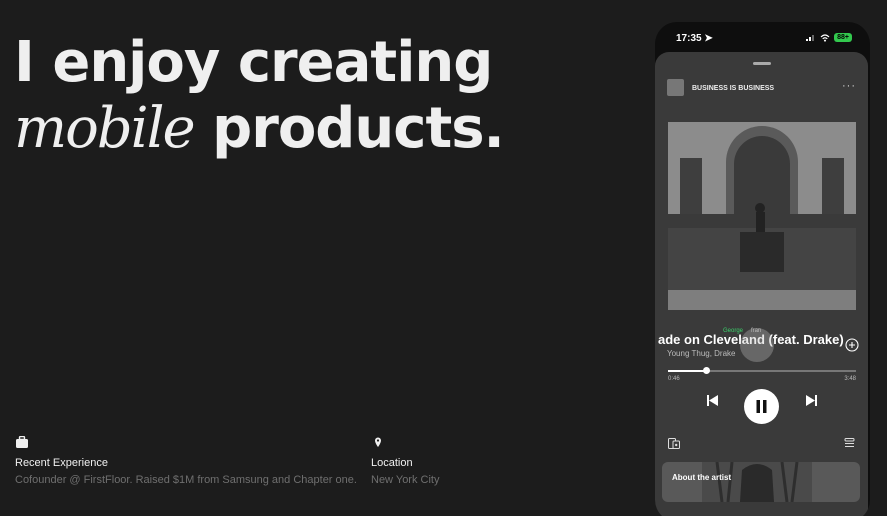 The image size is (887, 516). I want to click on progress-bar, so click(762, 370).